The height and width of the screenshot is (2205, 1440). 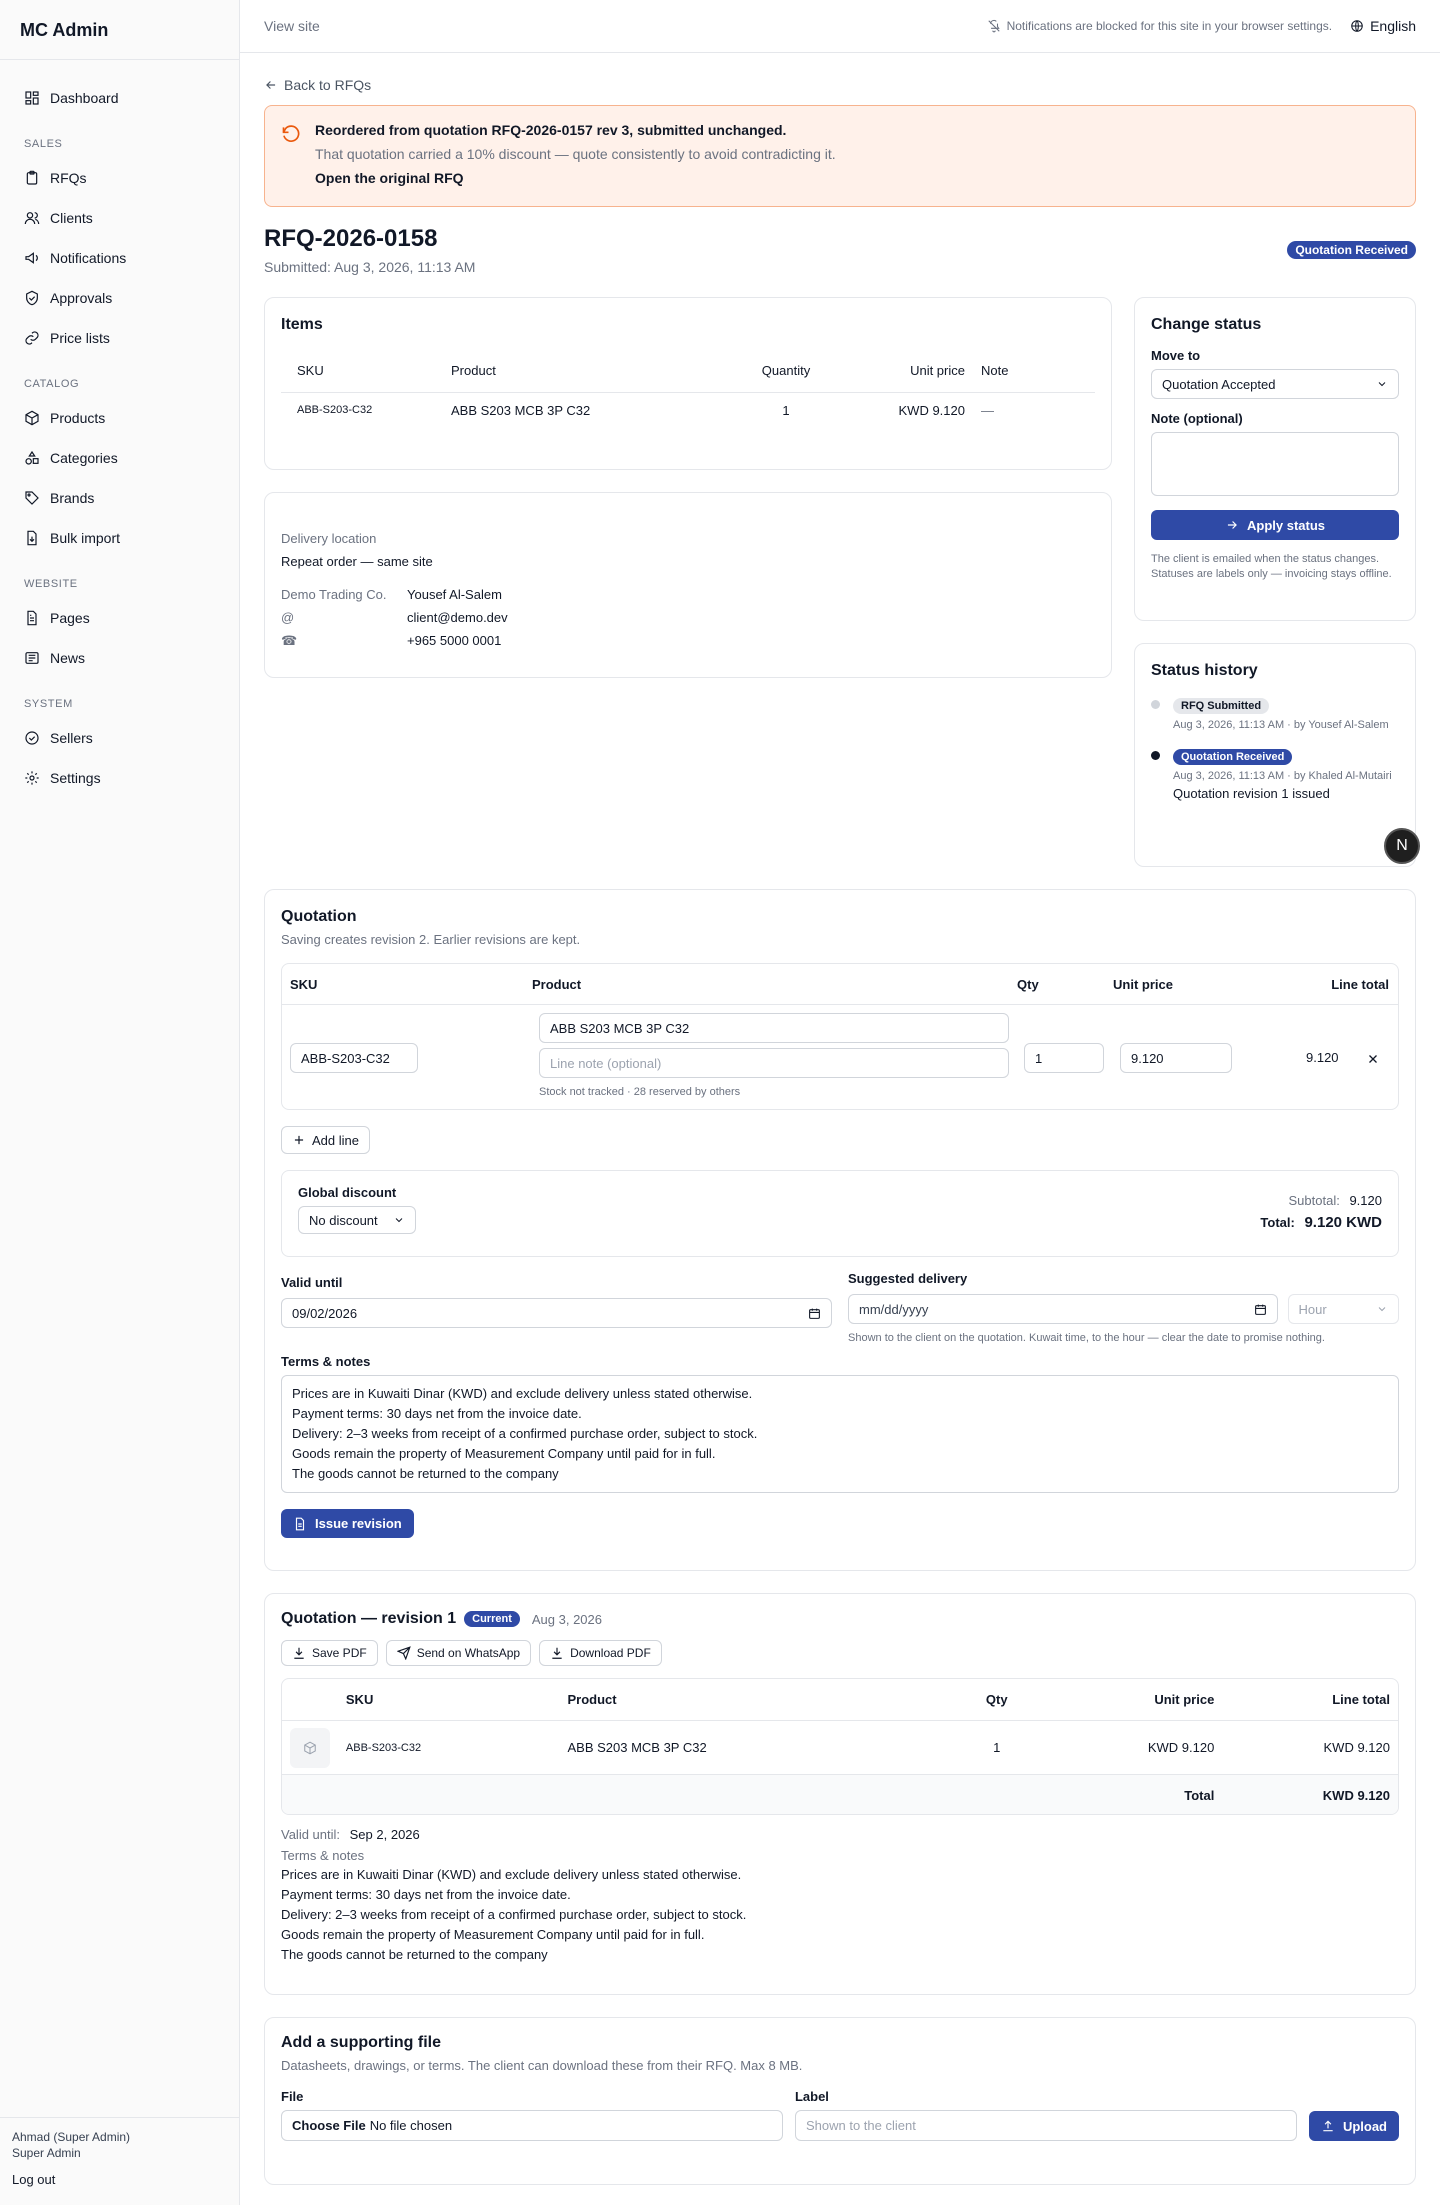 I want to click on revision-actions: Save PDF Send on WhatsApp Download PDF, so click(x=840, y=1653).